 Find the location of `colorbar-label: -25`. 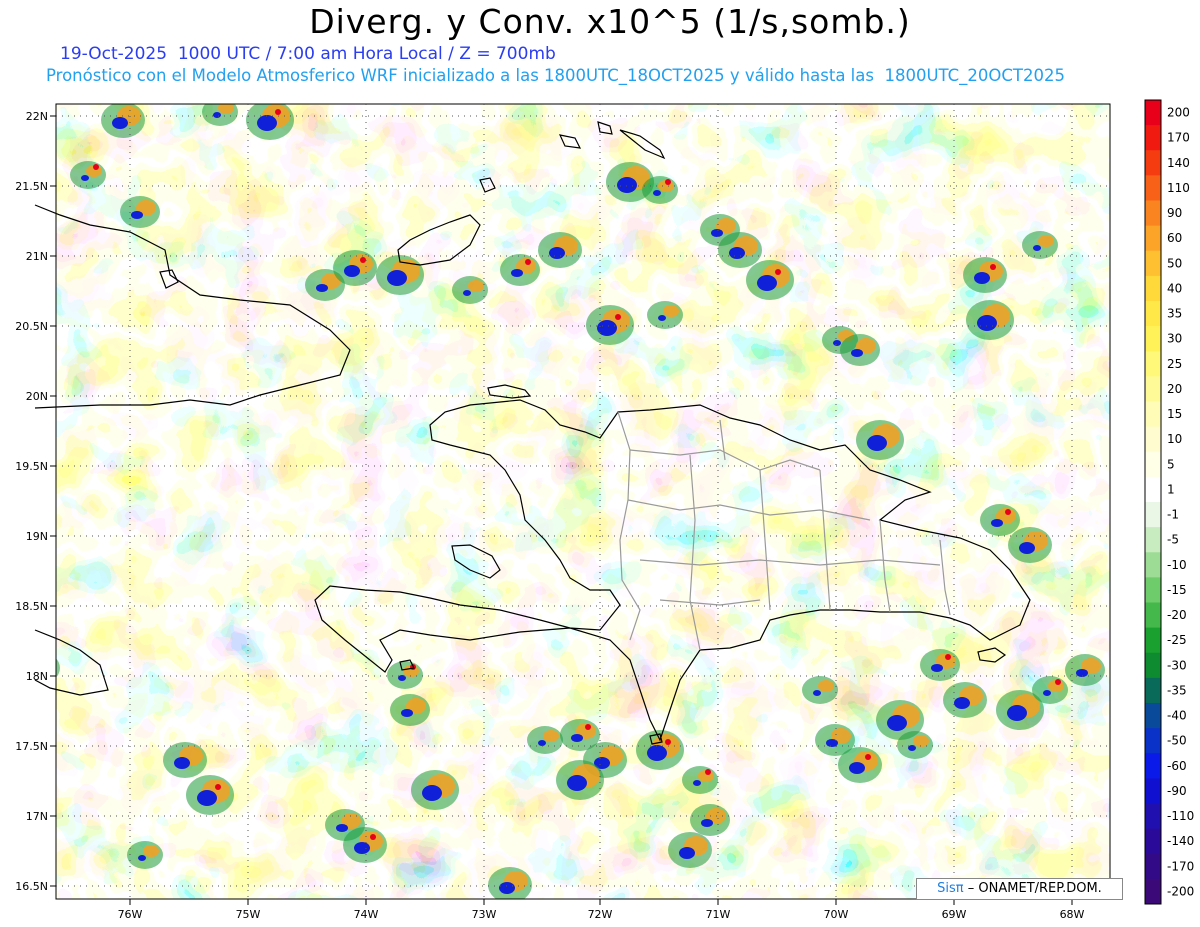

colorbar-label: -25 is located at coordinates (1177, 640).